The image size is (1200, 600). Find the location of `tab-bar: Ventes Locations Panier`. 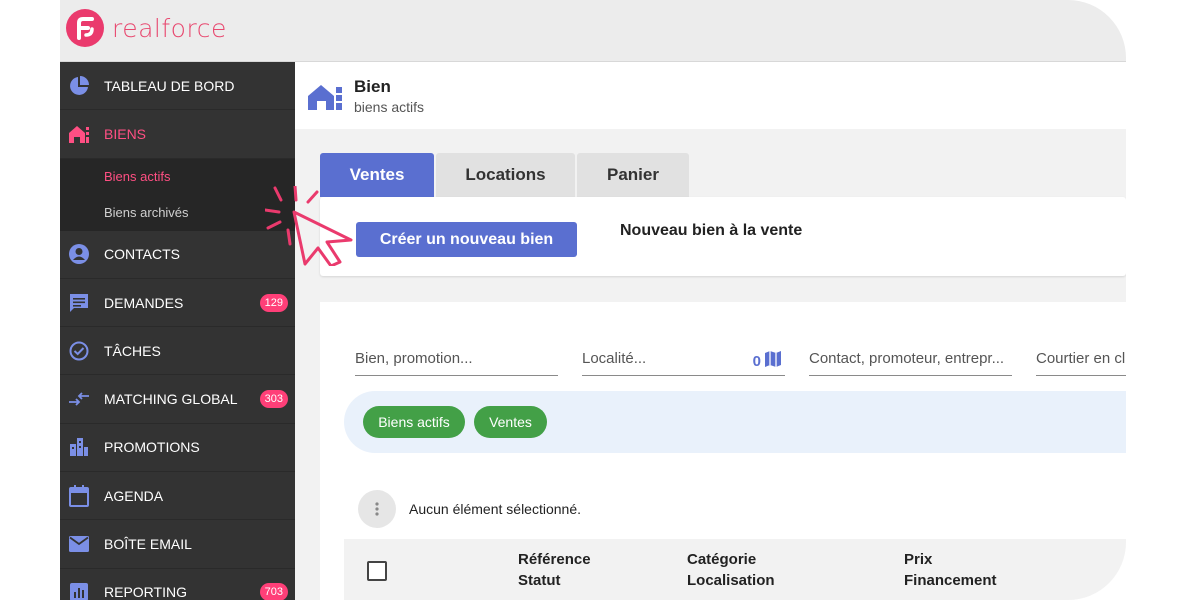

tab-bar: Ventes Locations Panier is located at coordinates (505, 175).